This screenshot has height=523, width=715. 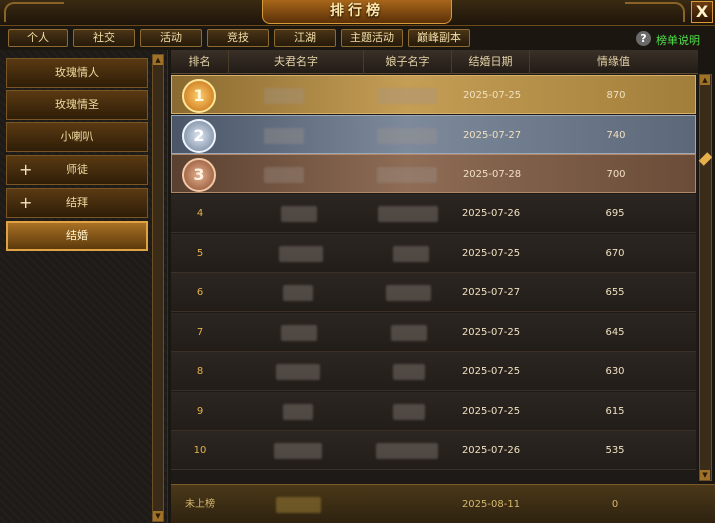 I want to click on rank-cell: 6, so click(x=200, y=292).